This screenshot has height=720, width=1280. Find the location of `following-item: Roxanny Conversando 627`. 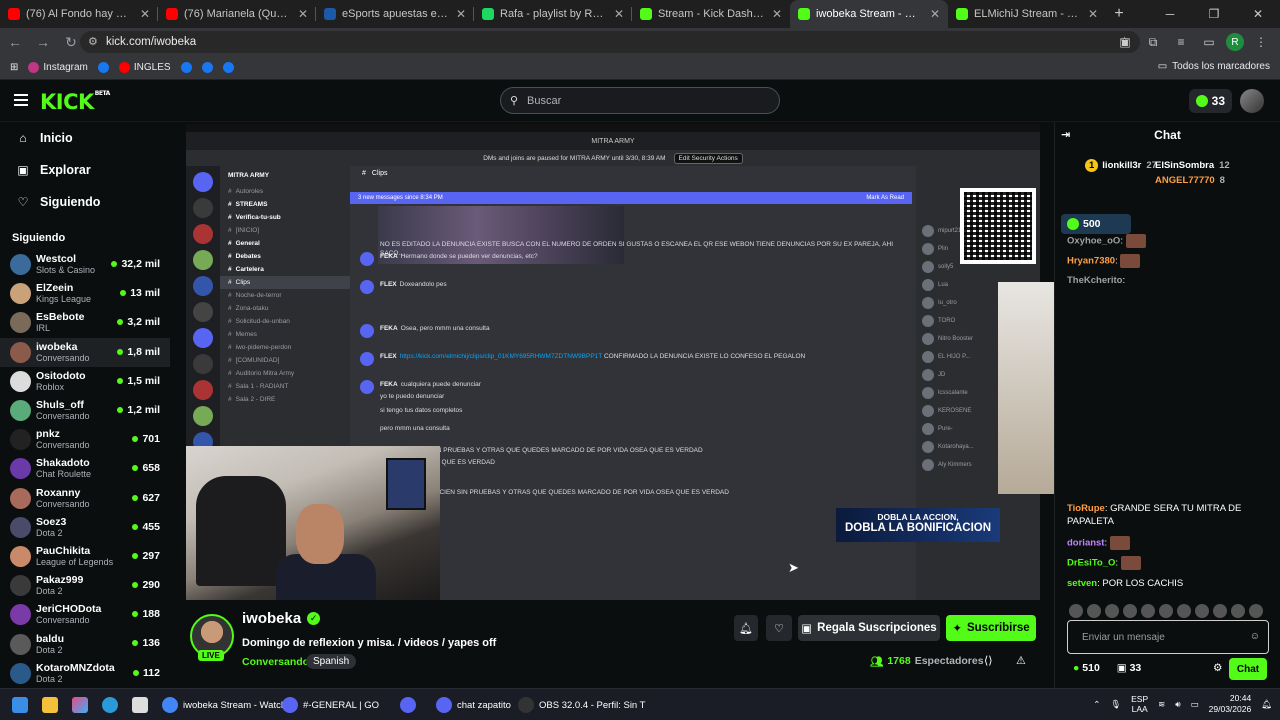

following-item: Roxanny Conversando 627 is located at coordinates (85, 498).